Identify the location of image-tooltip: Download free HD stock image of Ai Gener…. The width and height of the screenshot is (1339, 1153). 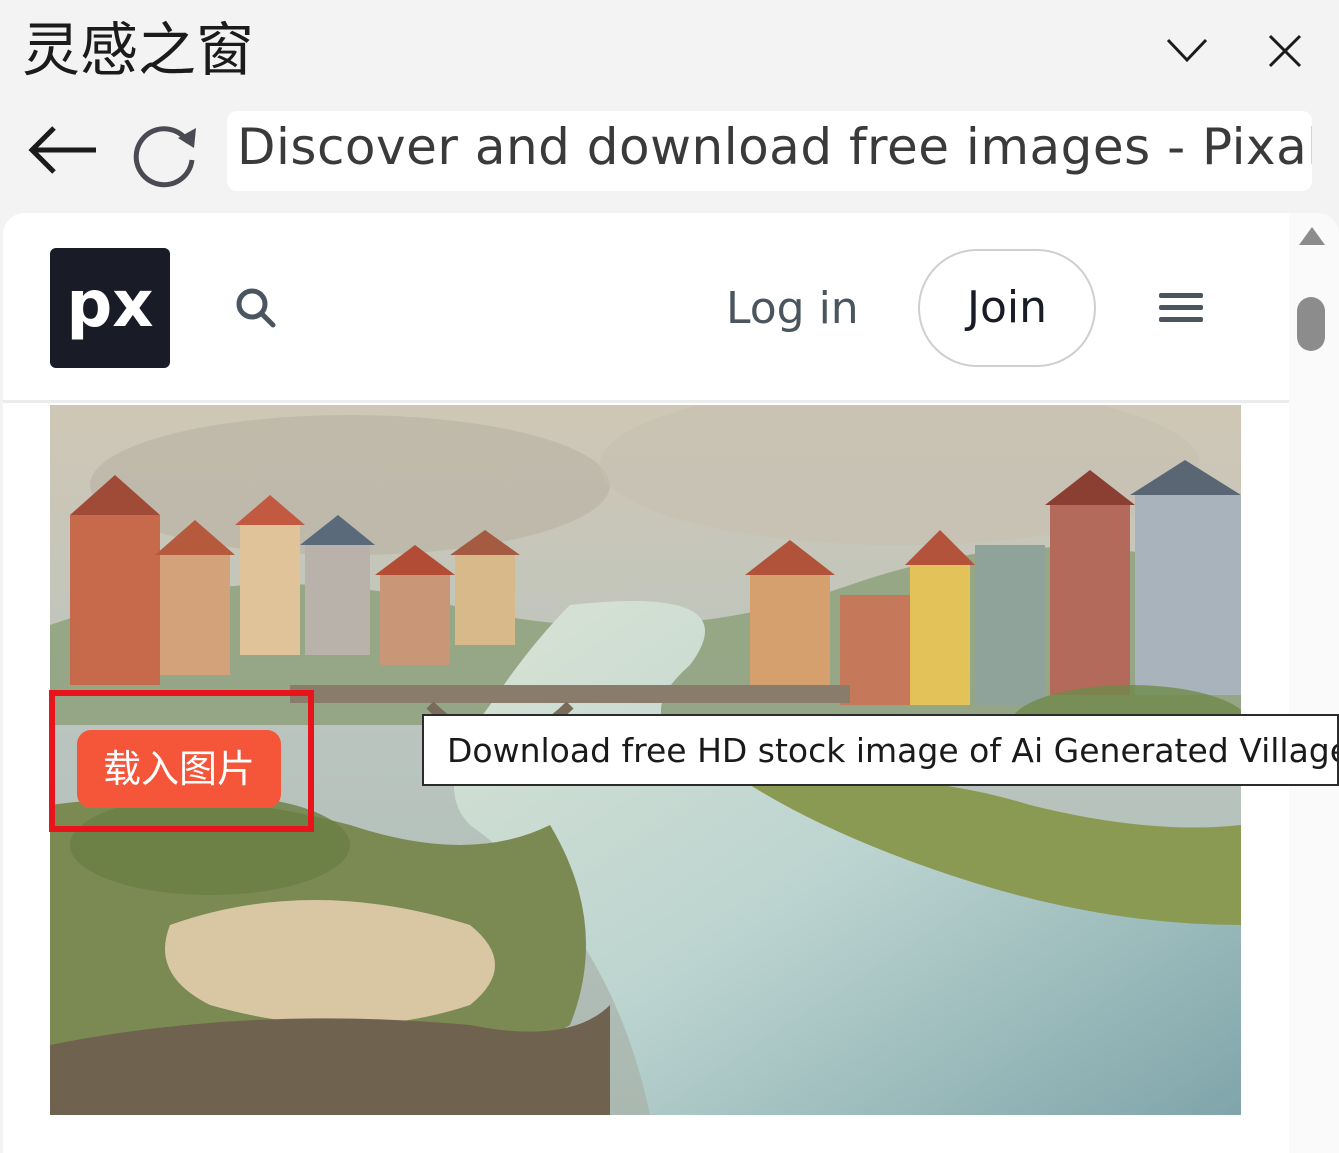
(880, 750).